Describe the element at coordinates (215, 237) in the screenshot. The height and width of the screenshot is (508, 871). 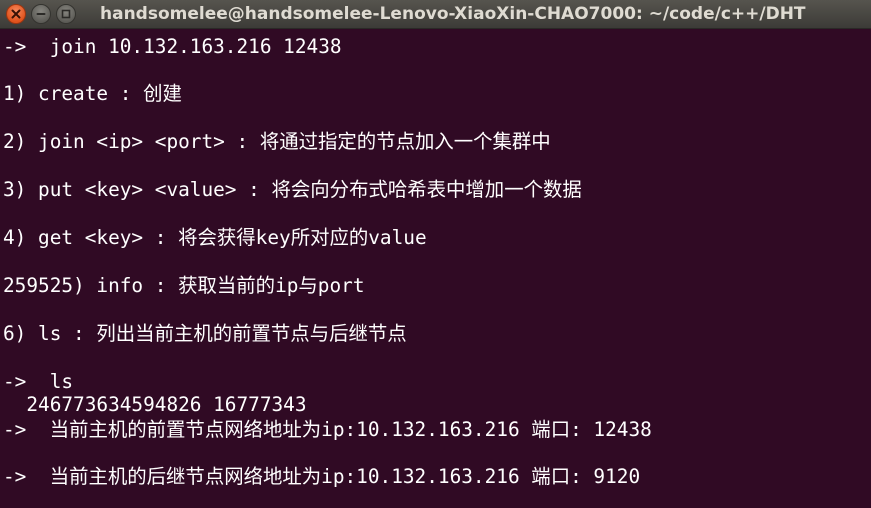
I see `terminal-line: 4) get <key> : 将会获得key所对应的value` at that location.